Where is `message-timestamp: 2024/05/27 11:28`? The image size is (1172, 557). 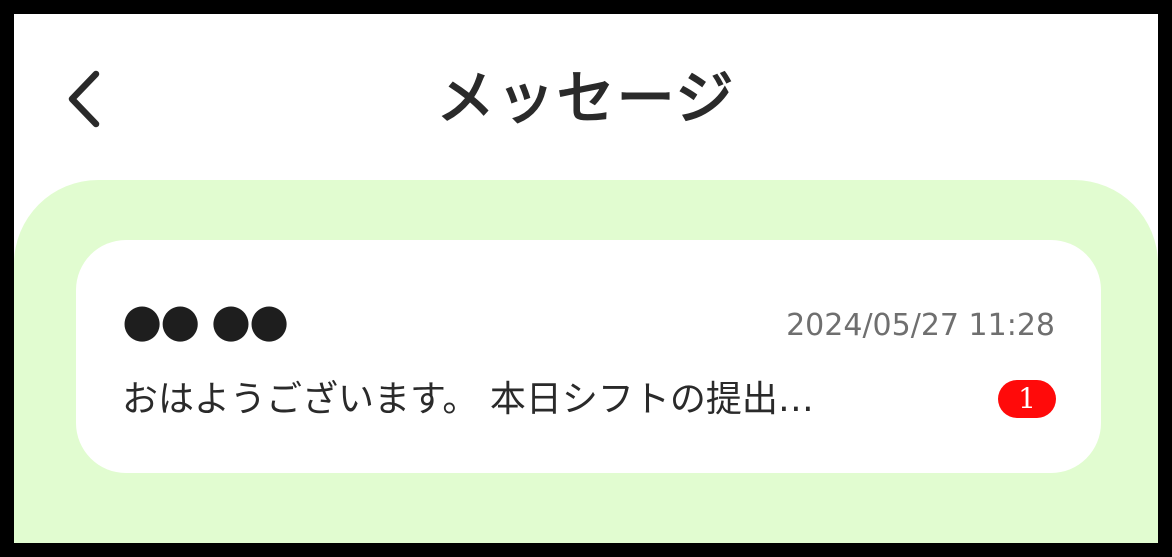
message-timestamp: 2024/05/27 11:28 is located at coordinates (920, 325).